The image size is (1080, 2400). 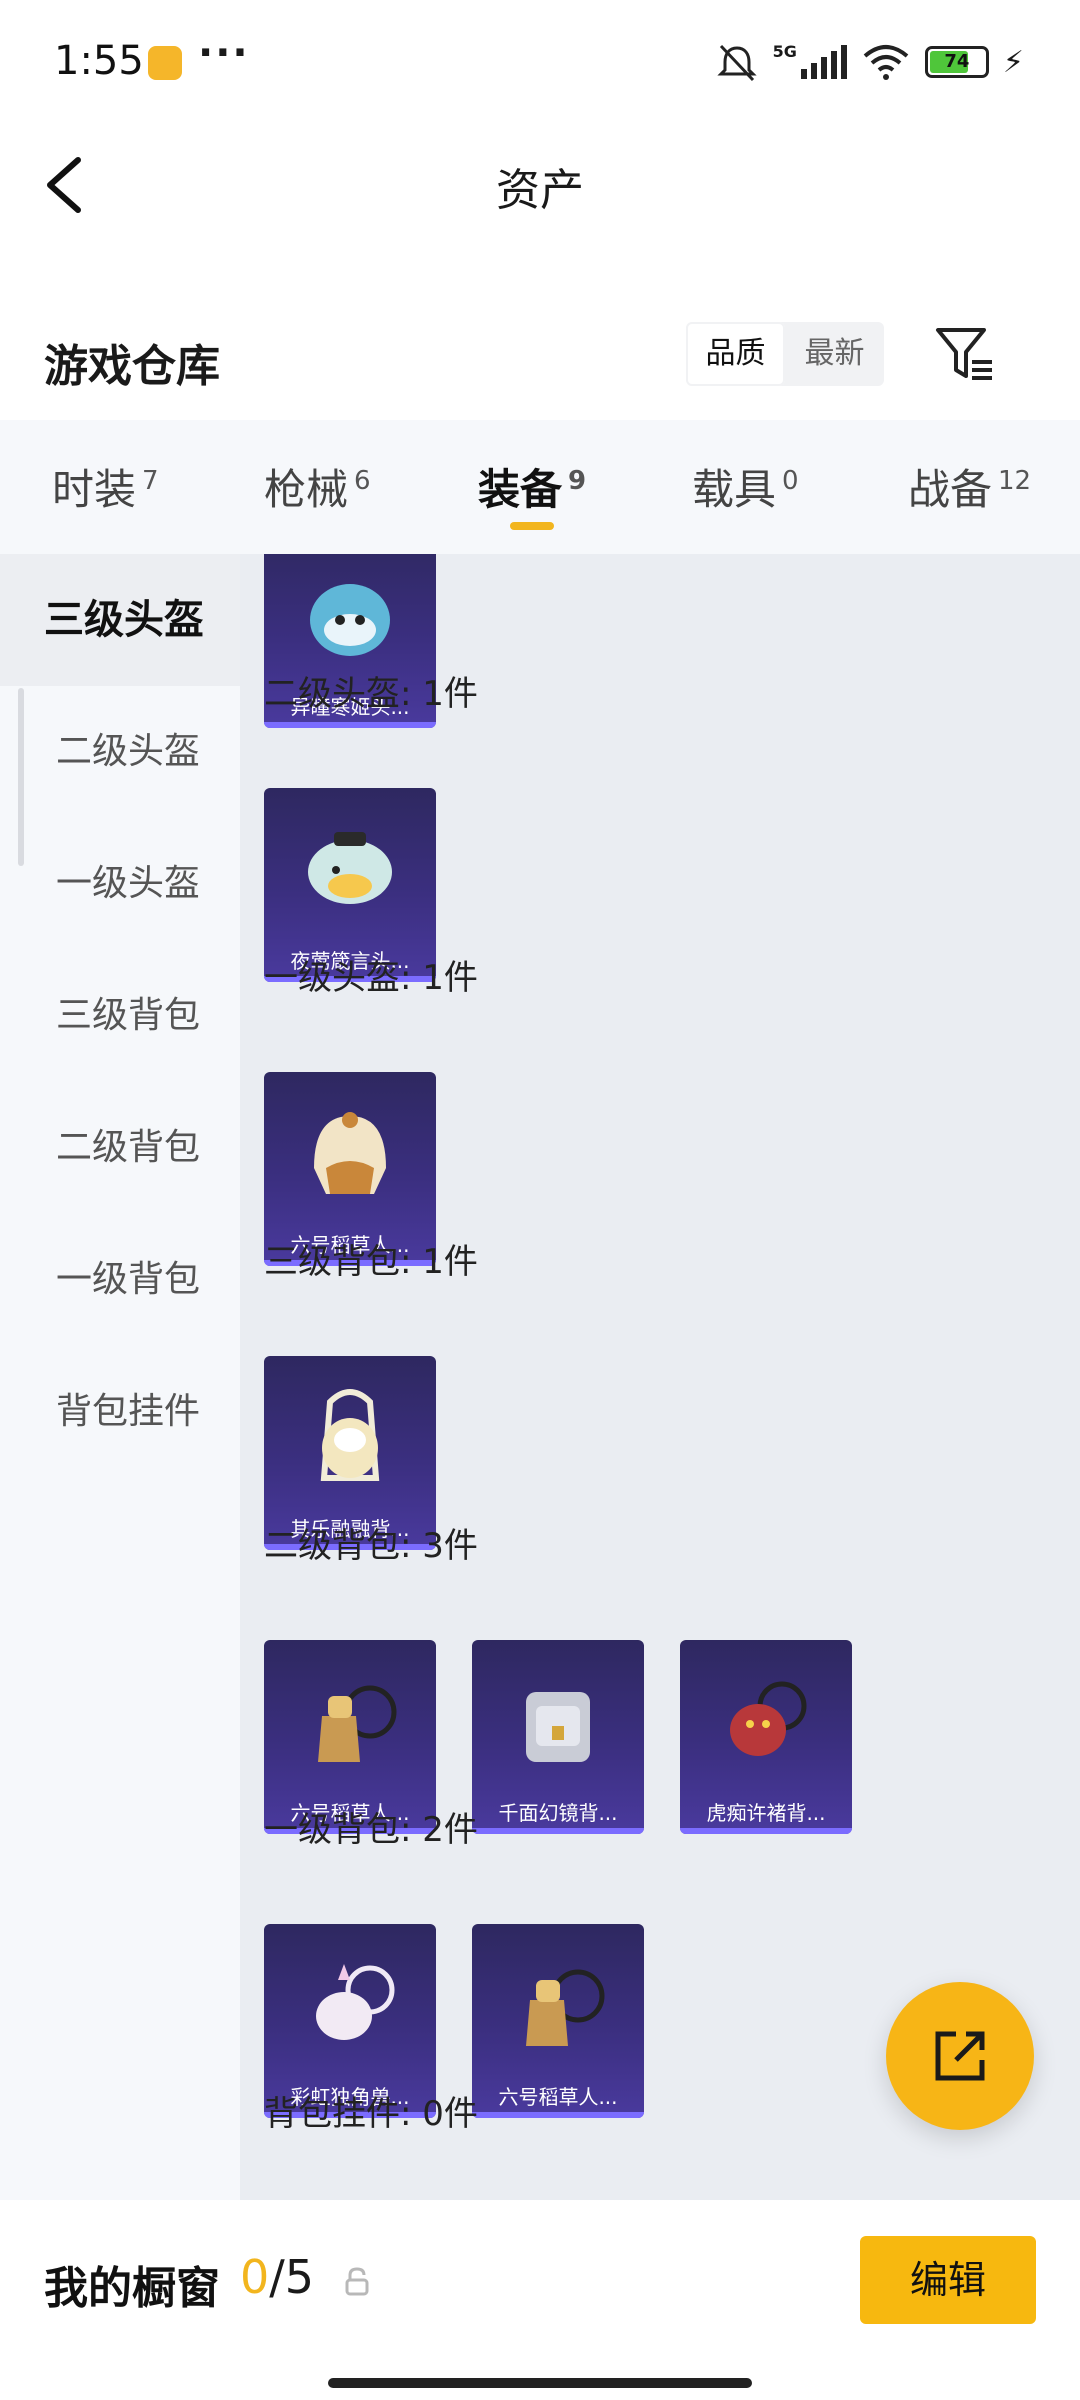 What do you see at coordinates (734, 489) in the screenshot?
I see `tab-label: 载具` at bounding box center [734, 489].